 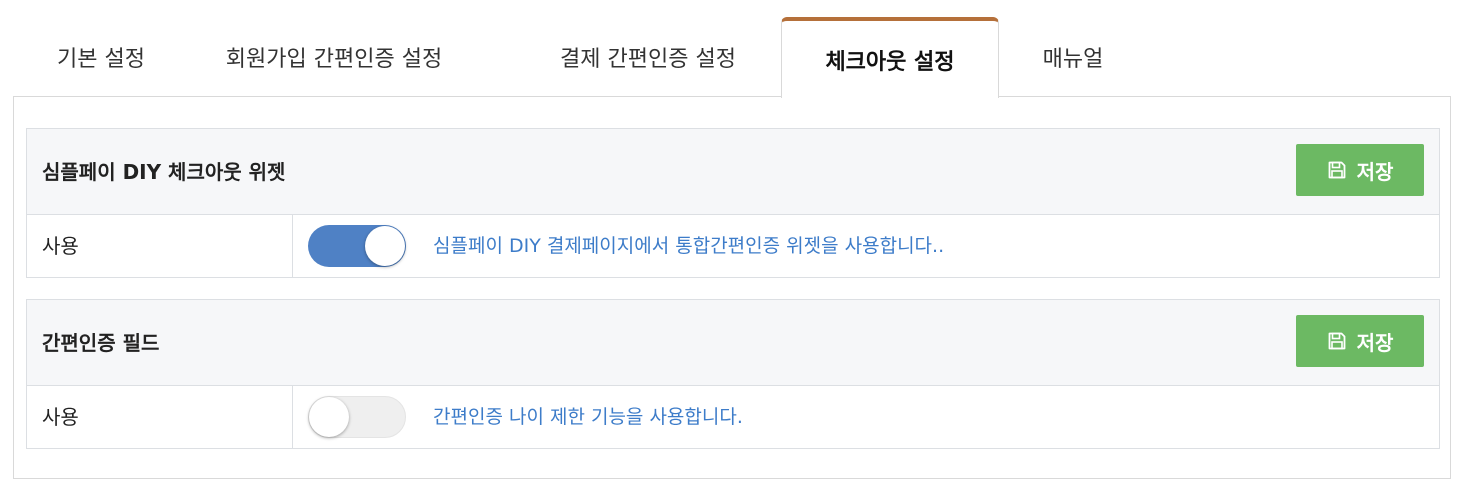 What do you see at coordinates (588, 417) in the screenshot?
I see `row-description: 간편인증 나이 제한 기능을 사용합니다.` at bounding box center [588, 417].